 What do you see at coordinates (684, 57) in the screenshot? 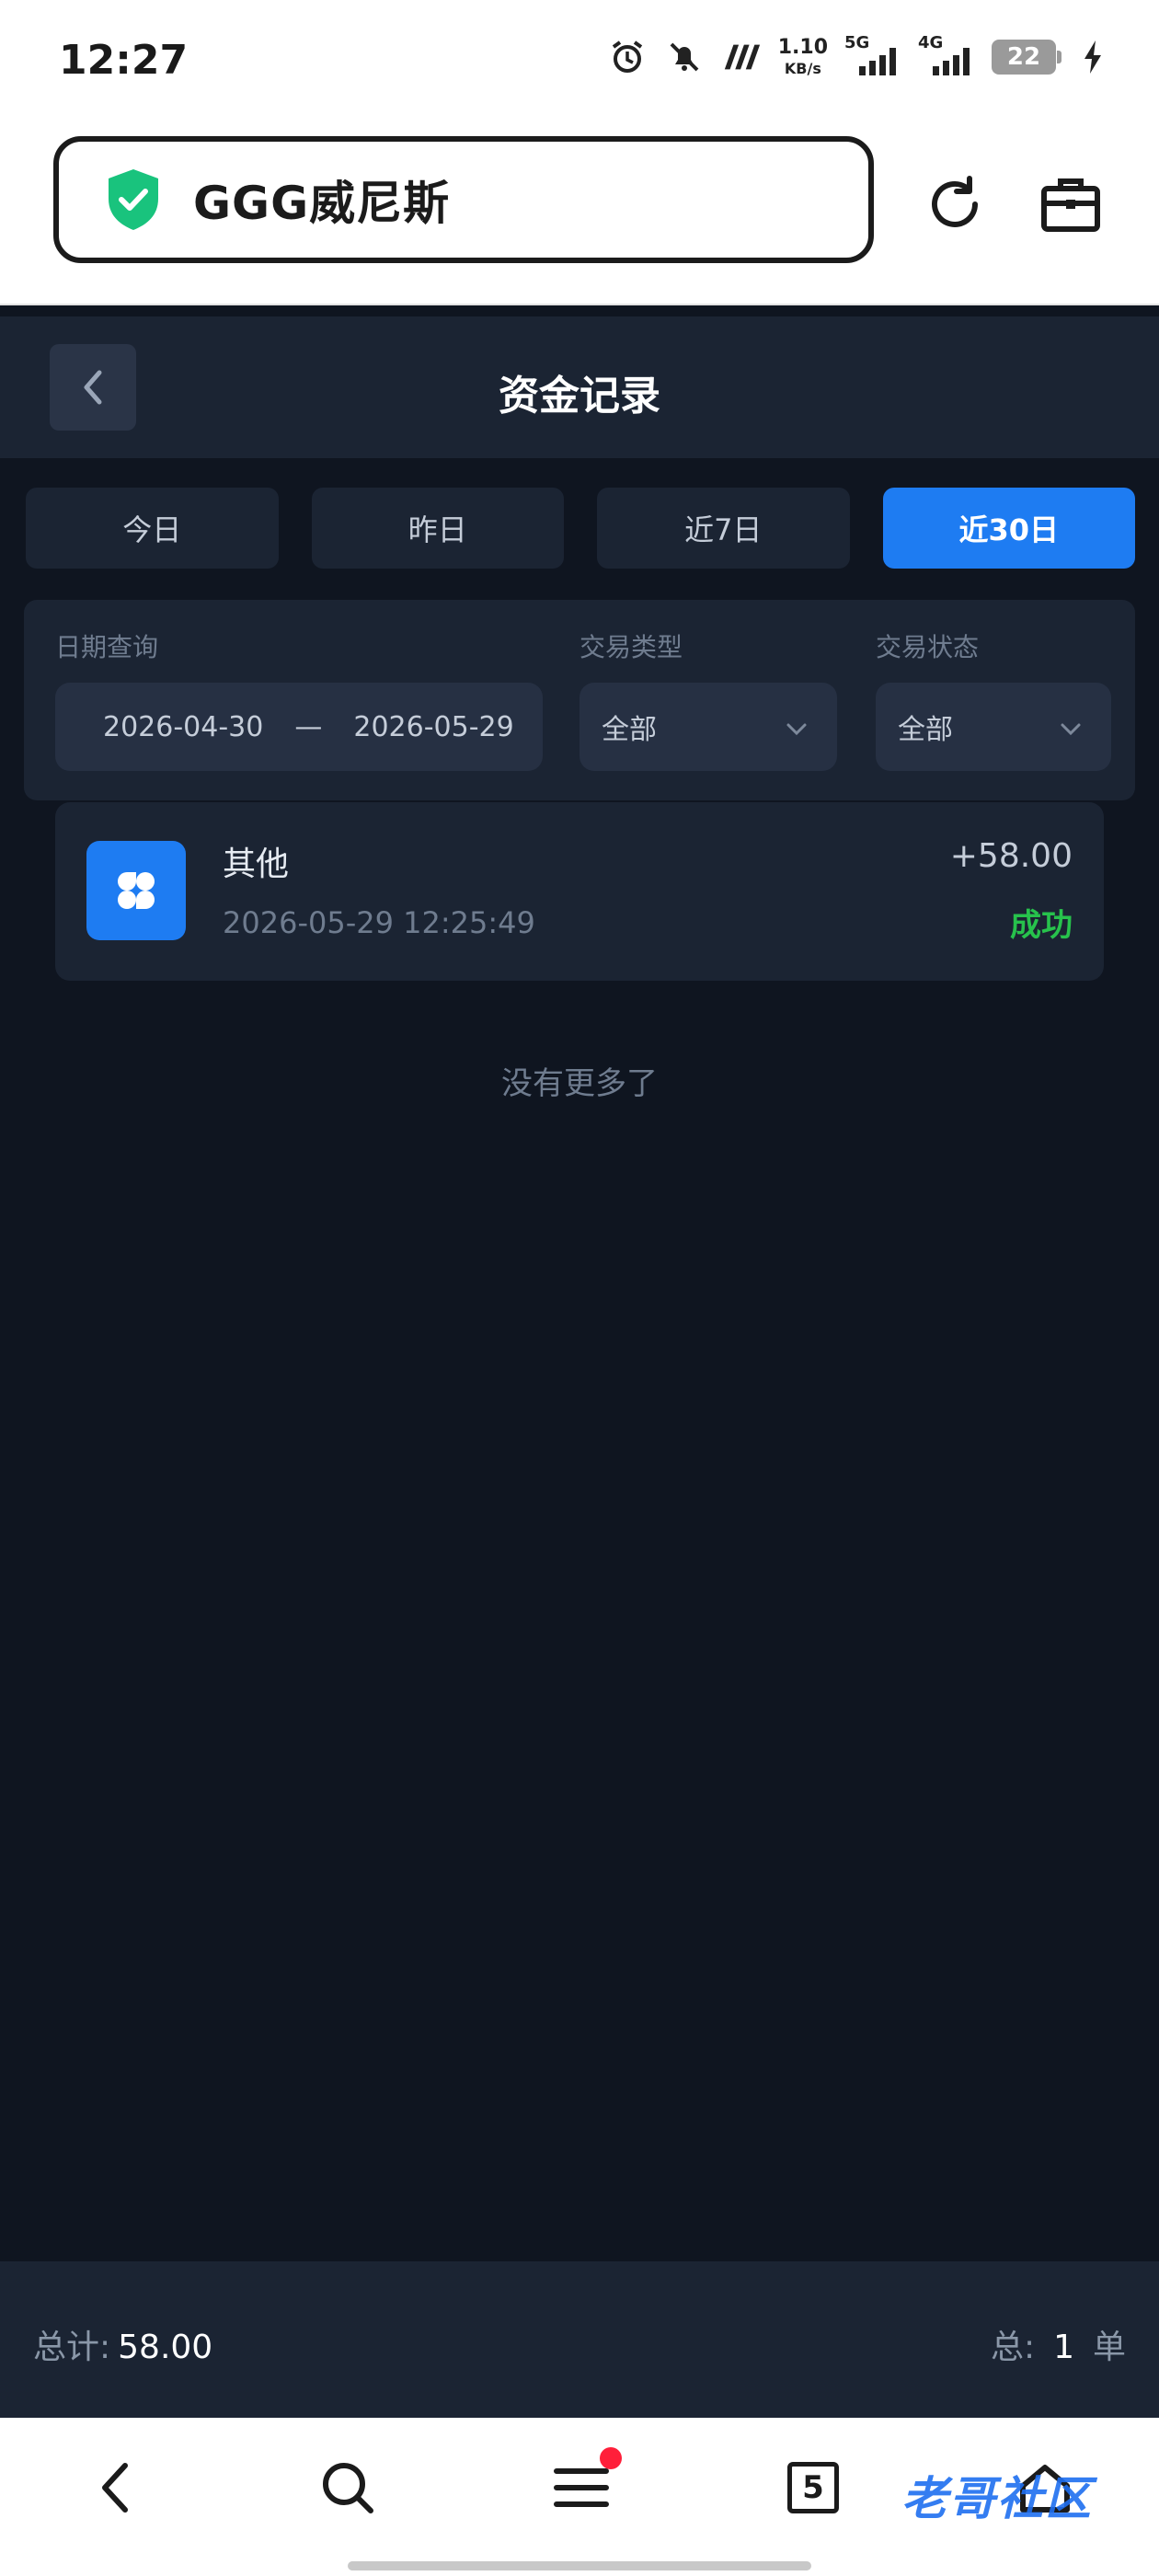
I see `bell-muted-icon` at bounding box center [684, 57].